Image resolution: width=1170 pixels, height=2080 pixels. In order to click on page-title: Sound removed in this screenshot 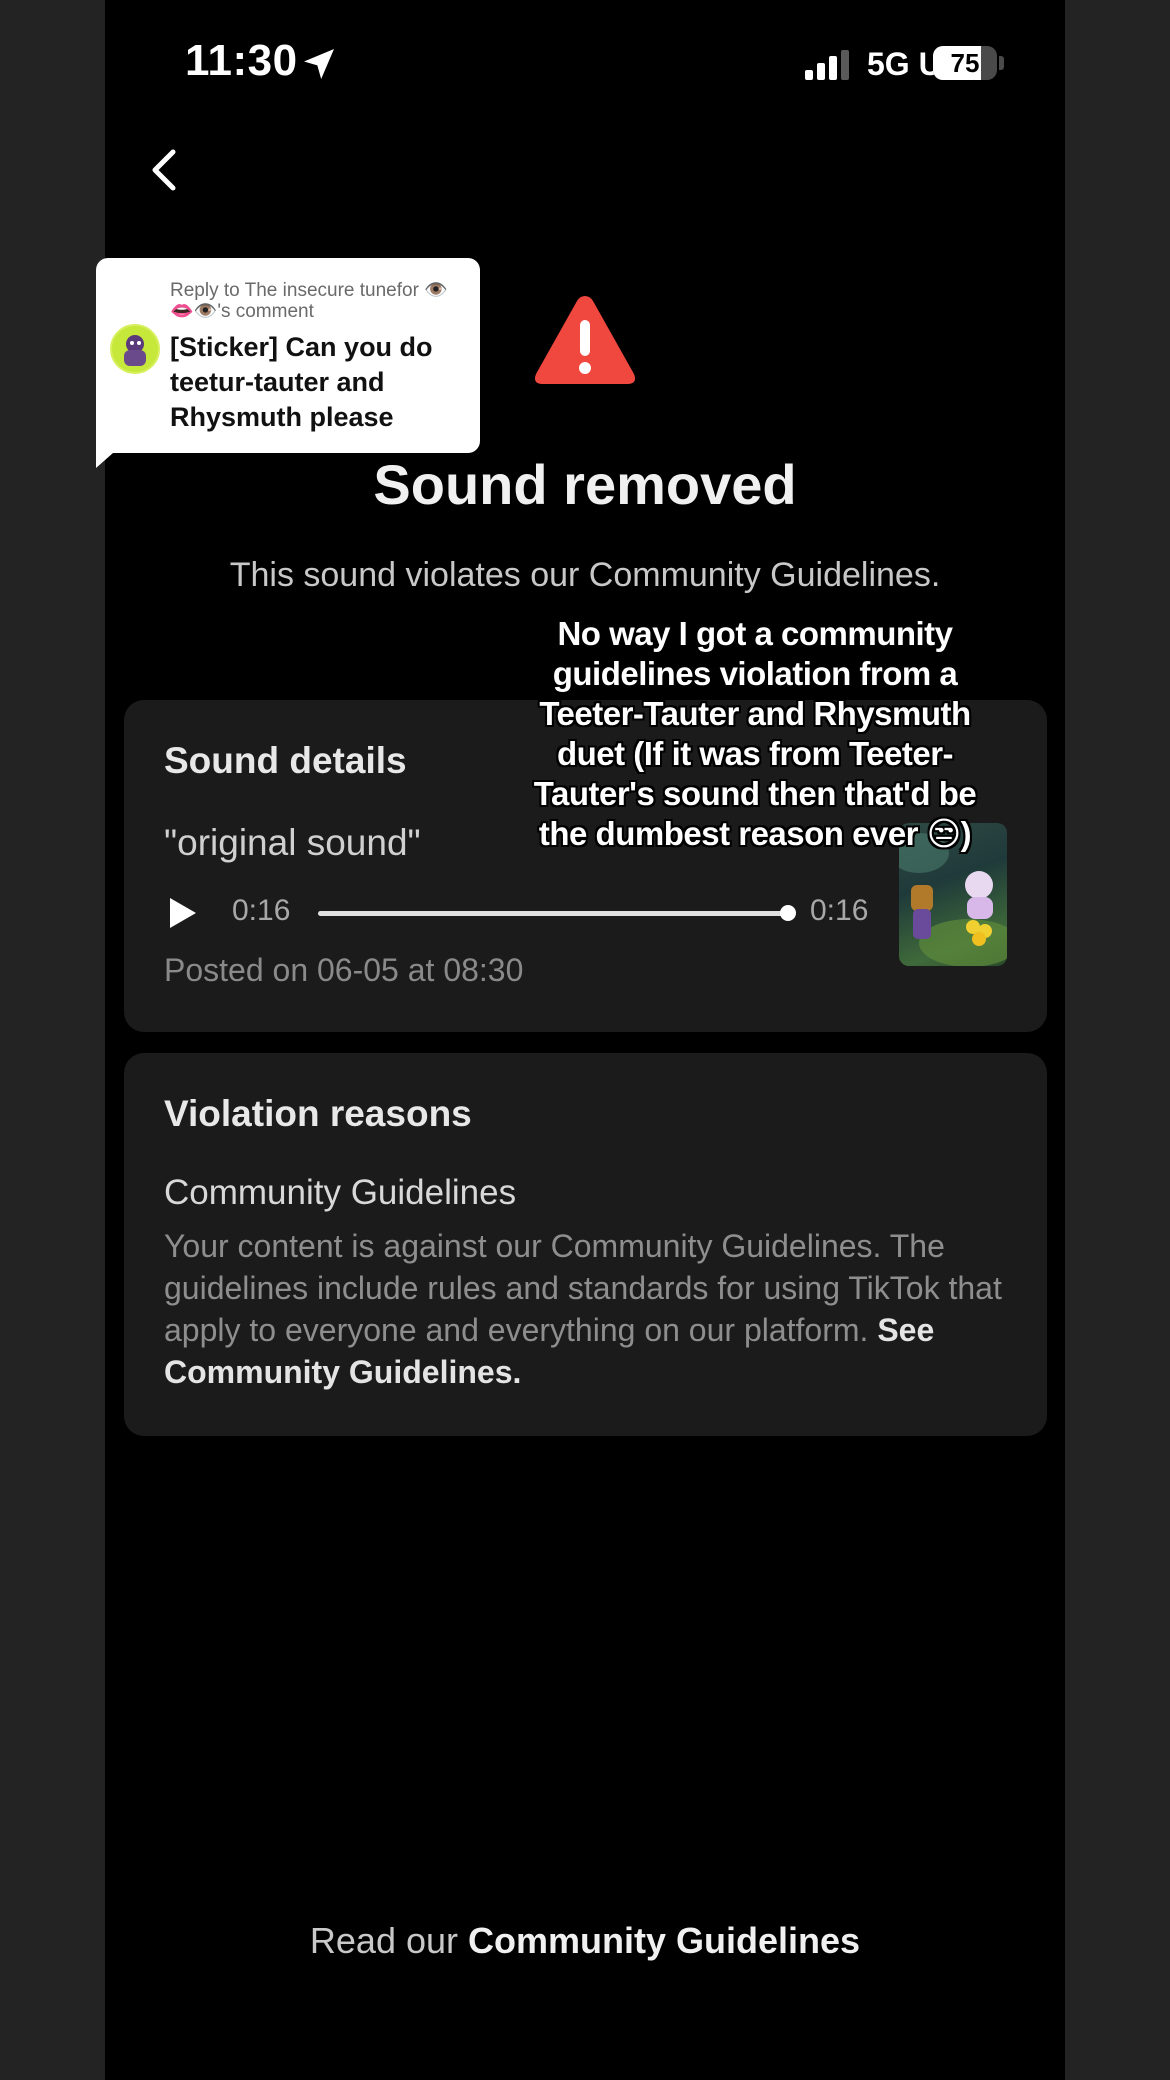, I will do `click(585, 484)`.